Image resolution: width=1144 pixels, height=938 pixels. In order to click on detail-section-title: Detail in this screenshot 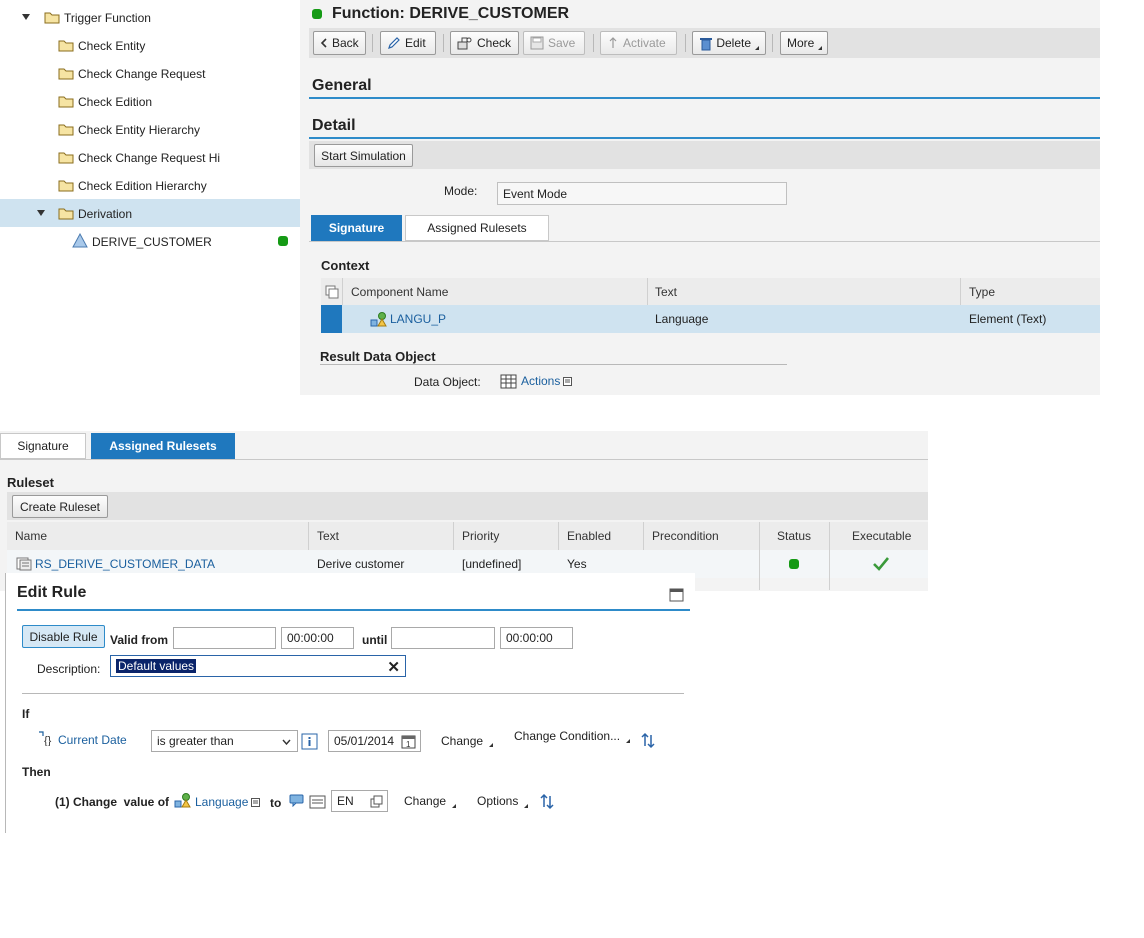, I will do `click(334, 125)`.